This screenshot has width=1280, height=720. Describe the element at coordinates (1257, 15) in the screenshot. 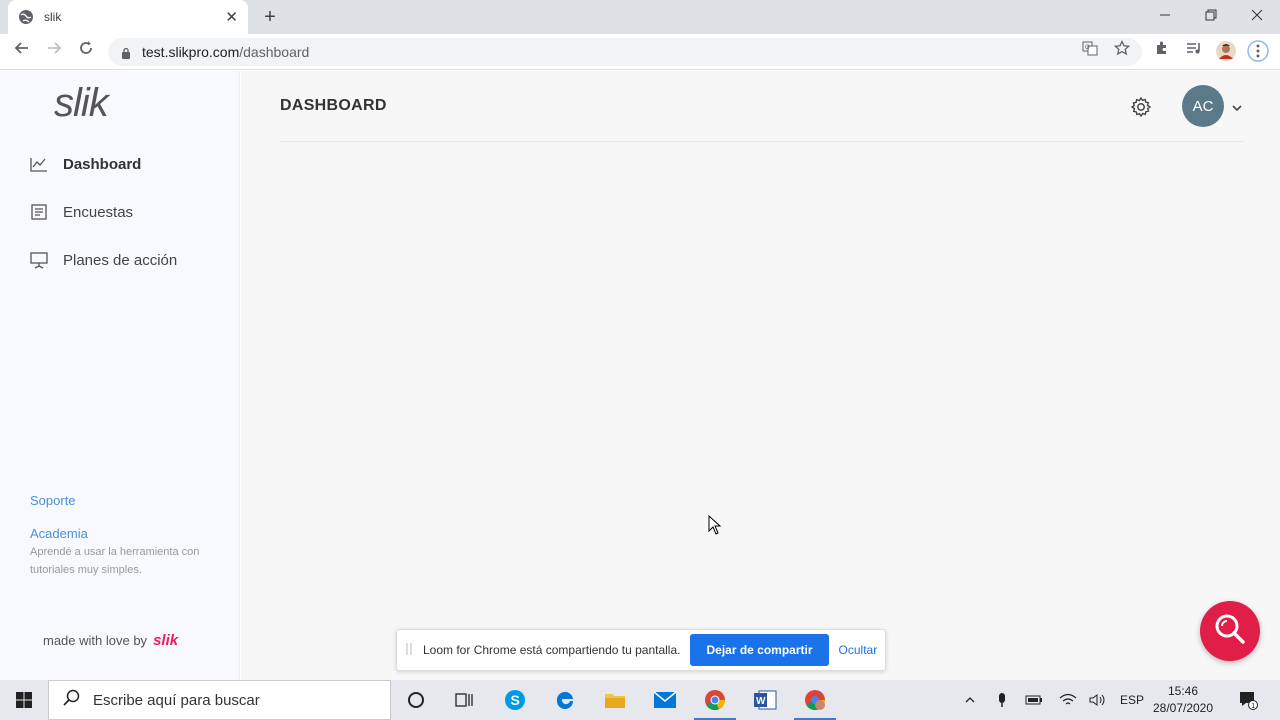

I see `close-window-icon` at that location.